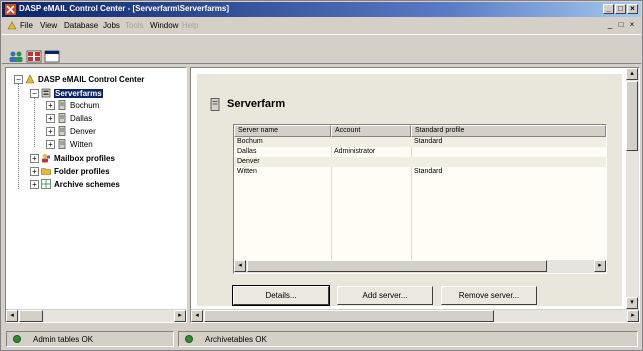  What do you see at coordinates (508, 131) in the screenshot?
I see `column-header-standard-profile: Standard profile` at bounding box center [508, 131].